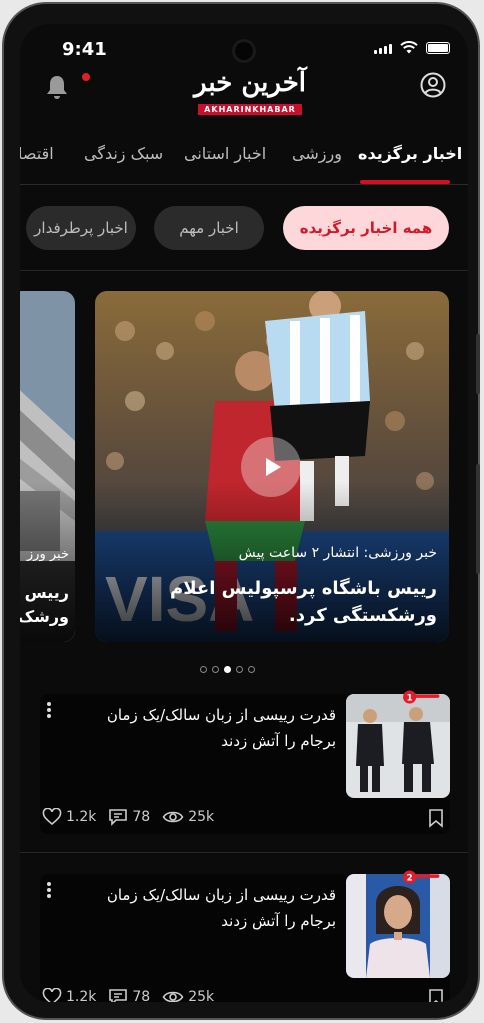  What do you see at coordinates (244, 51) in the screenshot?
I see `front-camera` at bounding box center [244, 51].